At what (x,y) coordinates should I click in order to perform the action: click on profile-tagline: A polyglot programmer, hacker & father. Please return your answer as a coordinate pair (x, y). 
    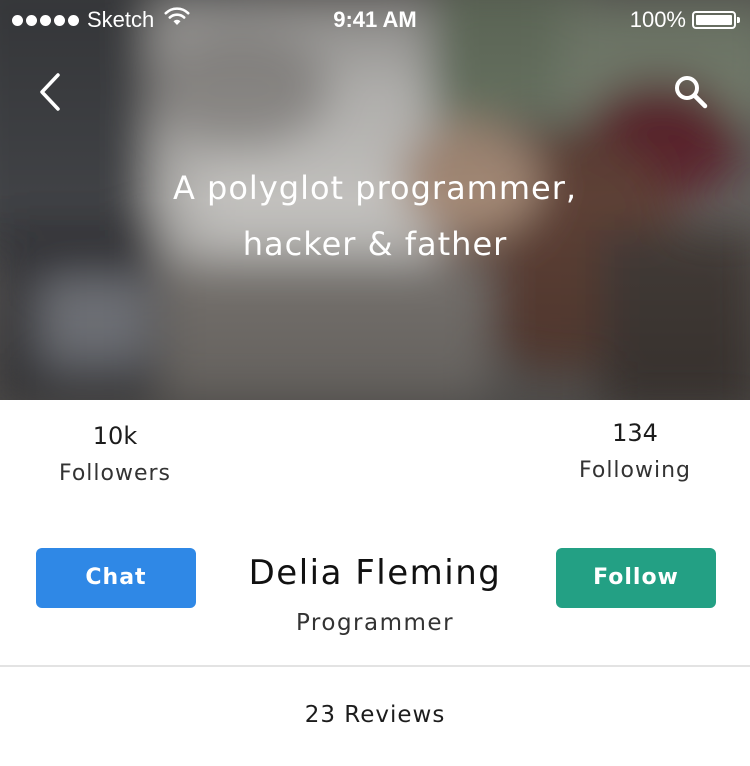
    Looking at the image, I should click on (375, 216).